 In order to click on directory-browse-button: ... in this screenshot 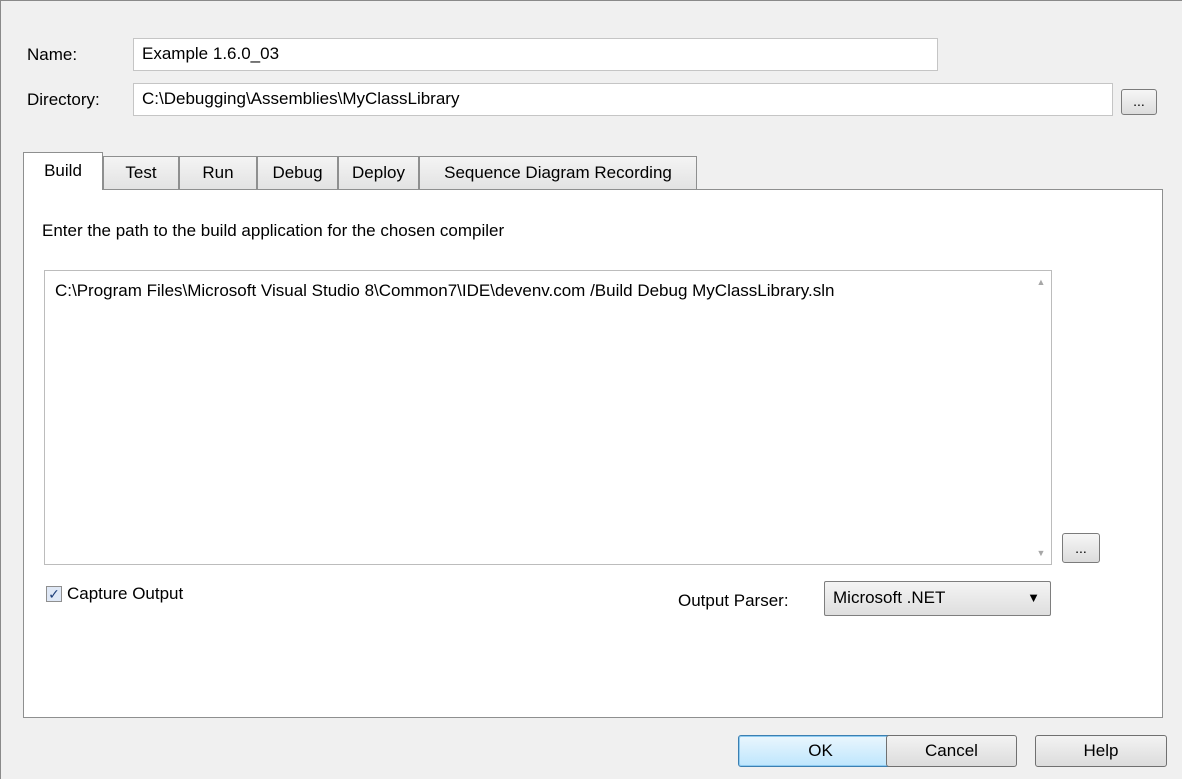, I will do `click(1139, 102)`.